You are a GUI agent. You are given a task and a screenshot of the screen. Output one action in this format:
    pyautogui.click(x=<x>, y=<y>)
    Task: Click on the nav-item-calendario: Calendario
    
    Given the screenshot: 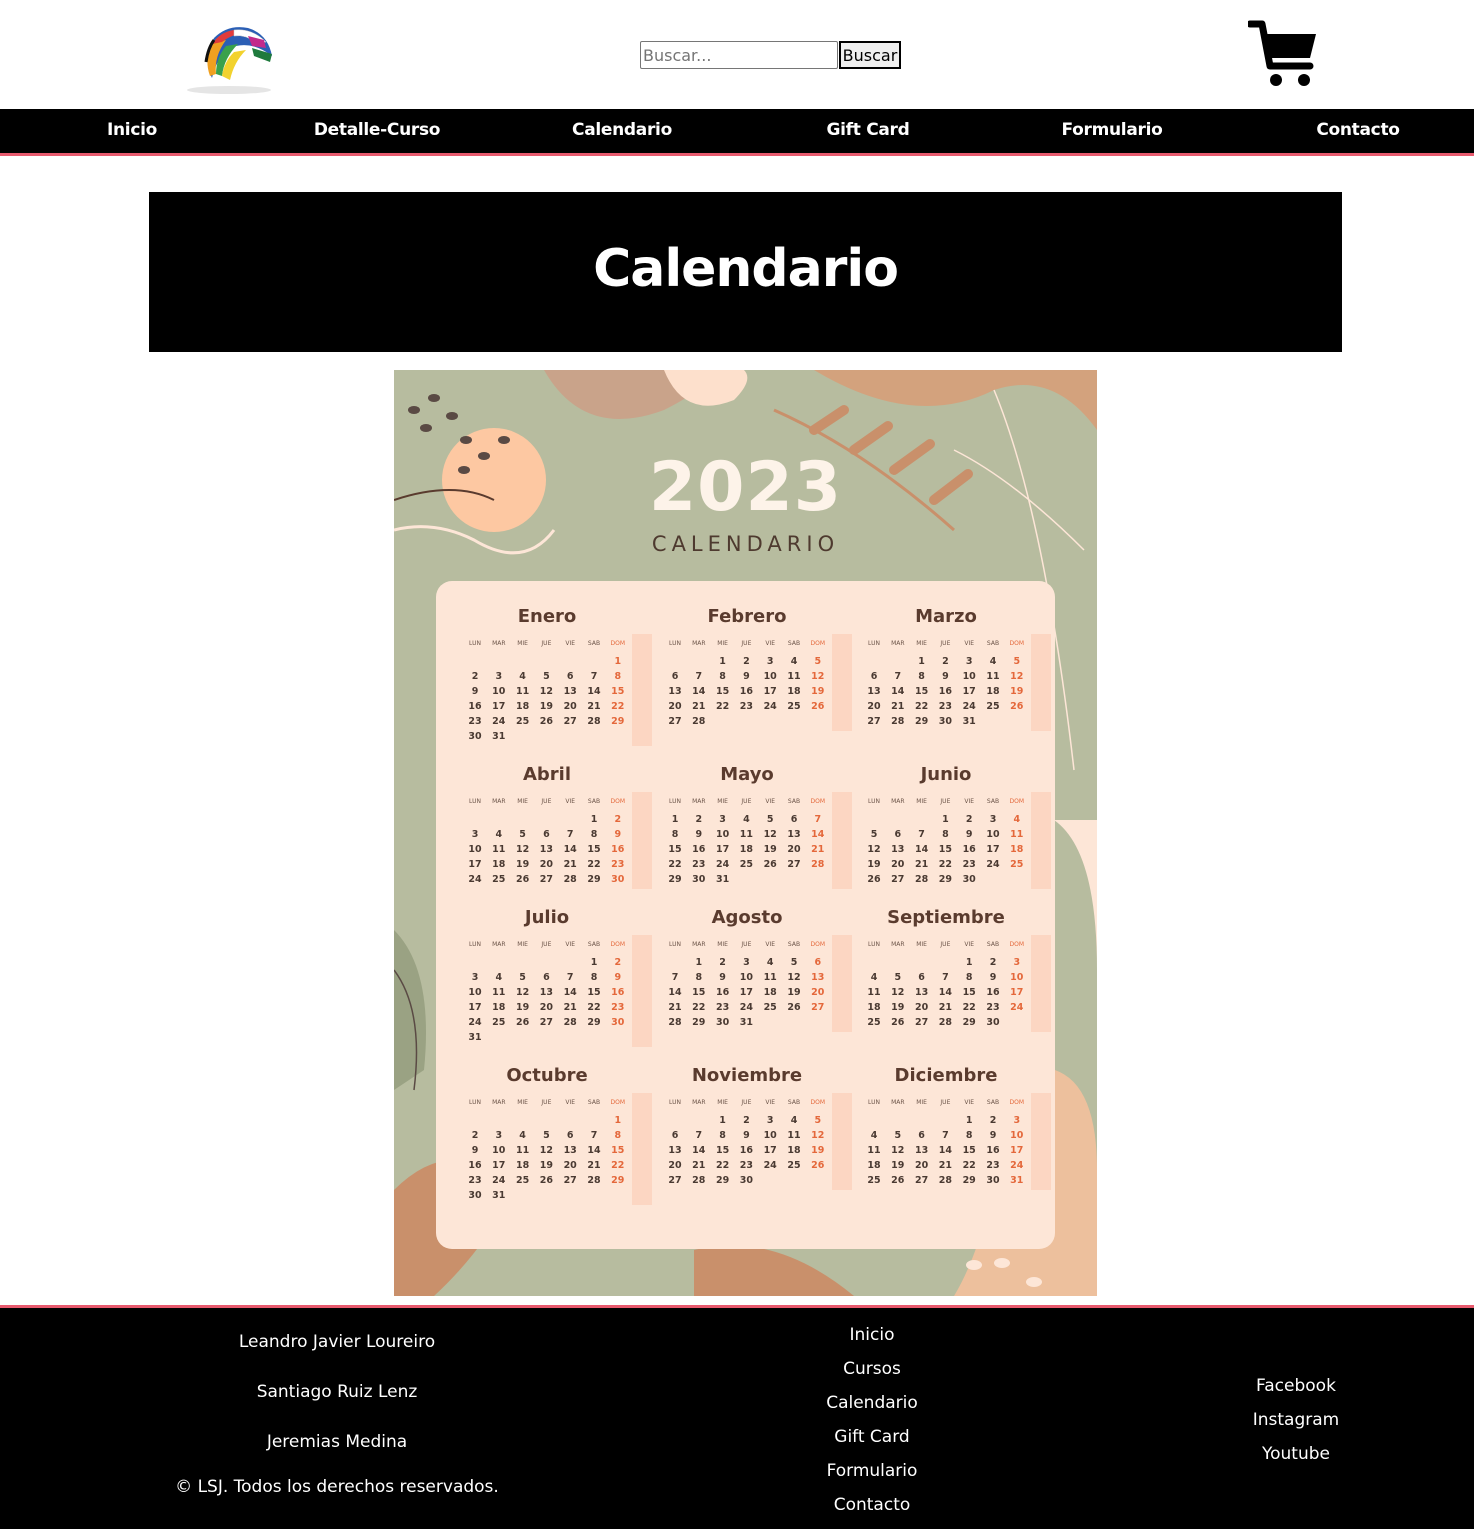 What is the action you would take?
    pyautogui.click(x=622, y=131)
    